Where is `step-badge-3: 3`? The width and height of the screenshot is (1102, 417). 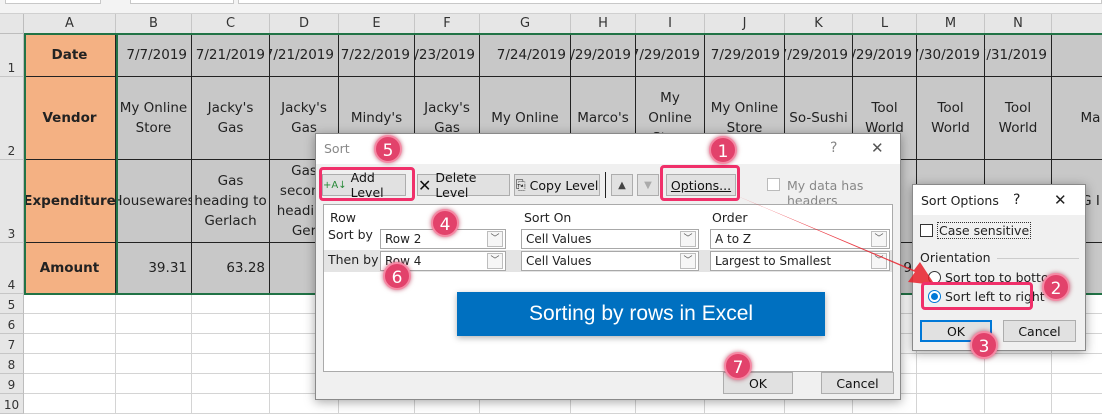 step-badge-3: 3 is located at coordinates (984, 345).